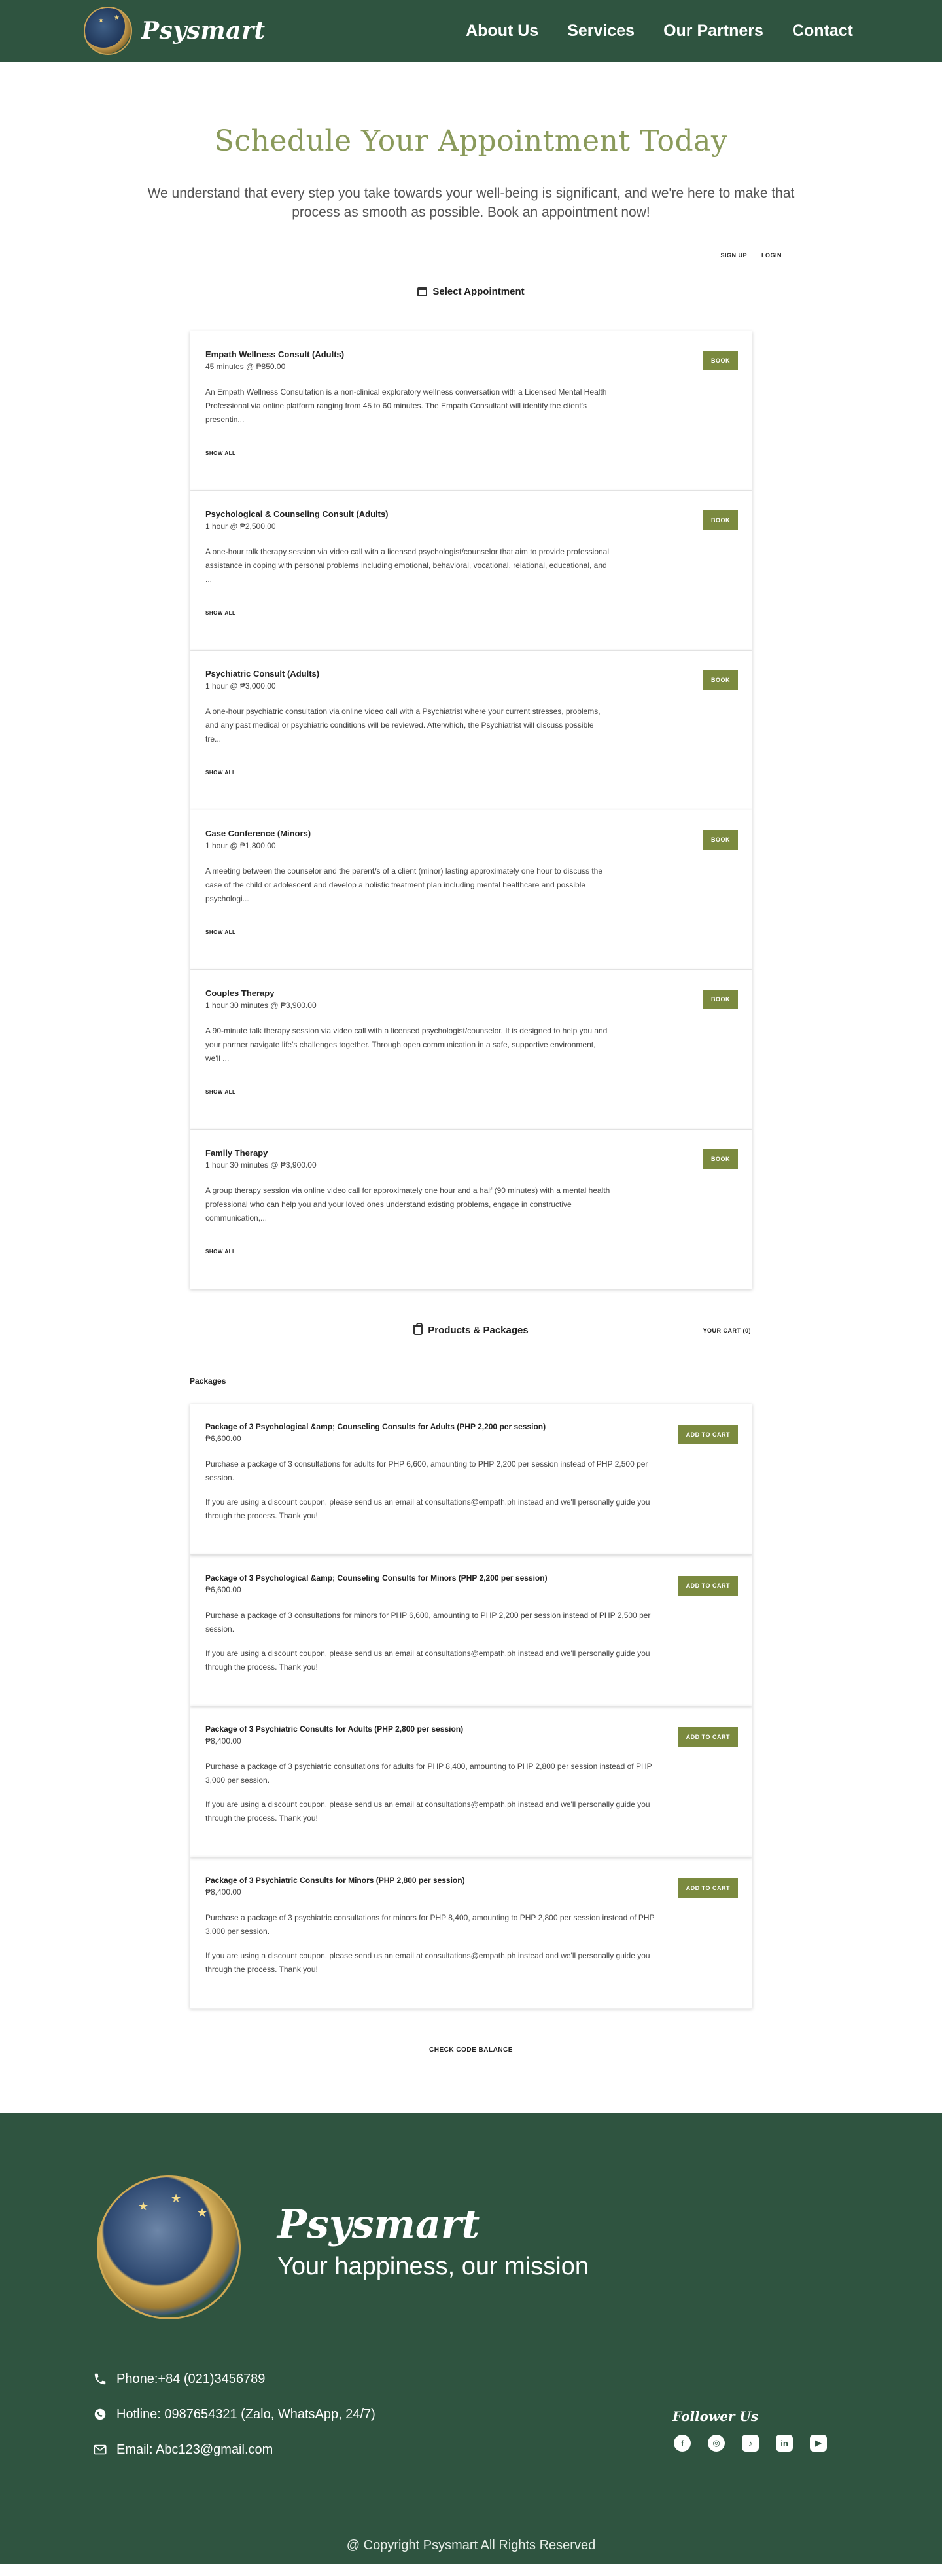 The width and height of the screenshot is (942, 2576). Describe the element at coordinates (203, 31) in the screenshot. I see `brand-name: Psysmart` at that location.